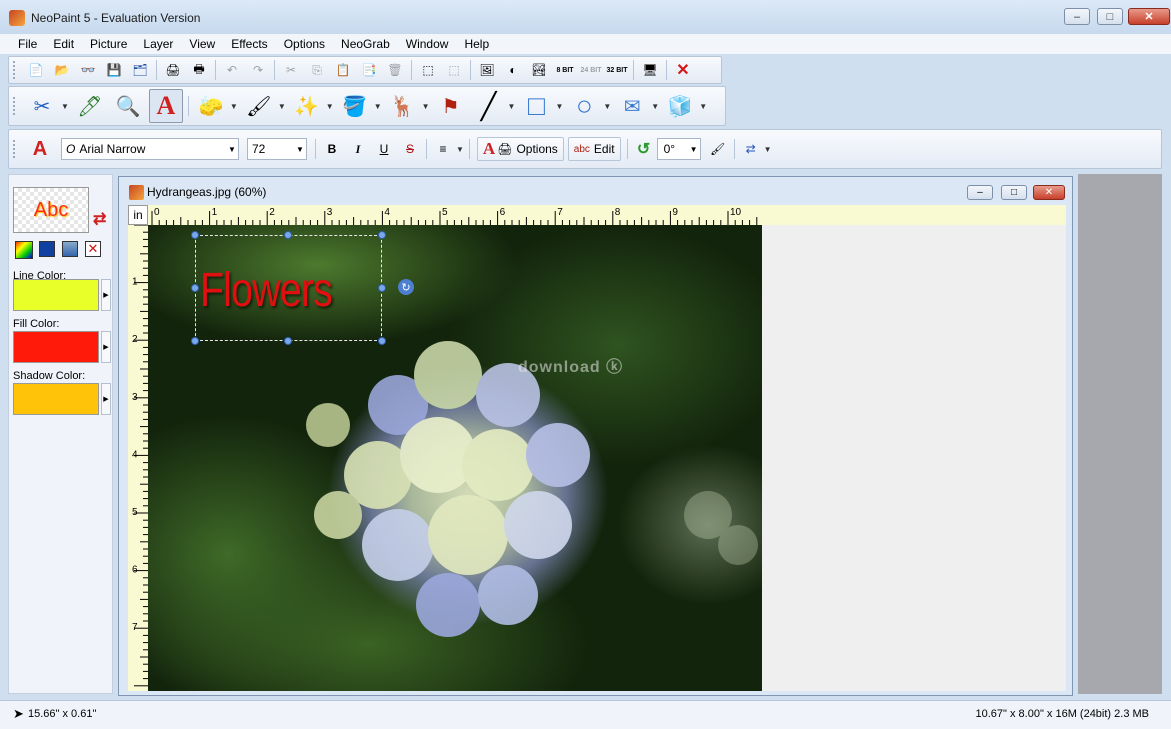 The height and width of the screenshot is (729, 1171). Describe the element at coordinates (489, 106) in the screenshot. I see `line-icon: ╱` at that location.